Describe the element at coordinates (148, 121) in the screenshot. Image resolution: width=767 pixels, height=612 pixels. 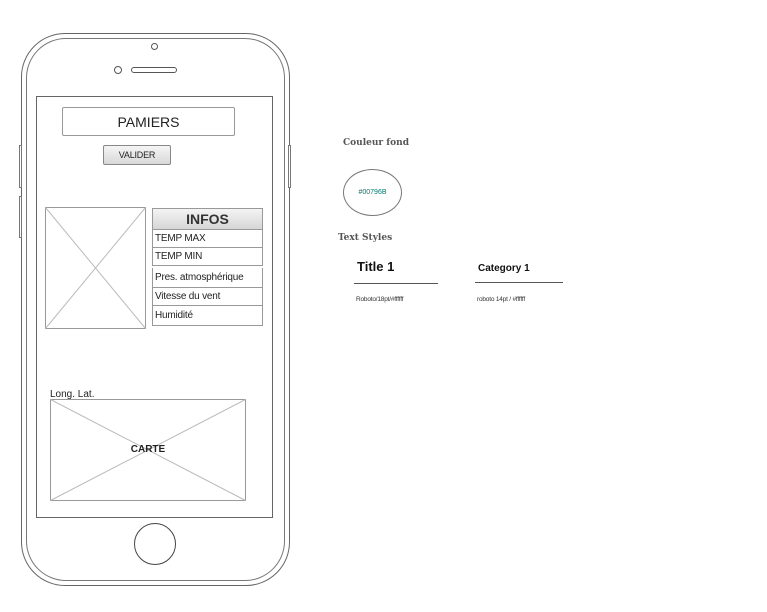
I see `city-input: PAMIERS` at that location.